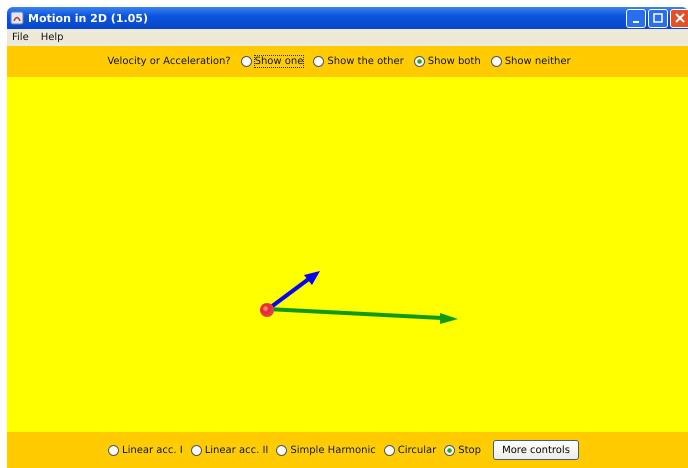 The width and height of the screenshot is (688, 468). I want to click on window-title: Motion in 2D (1.05), so click(88, 18).